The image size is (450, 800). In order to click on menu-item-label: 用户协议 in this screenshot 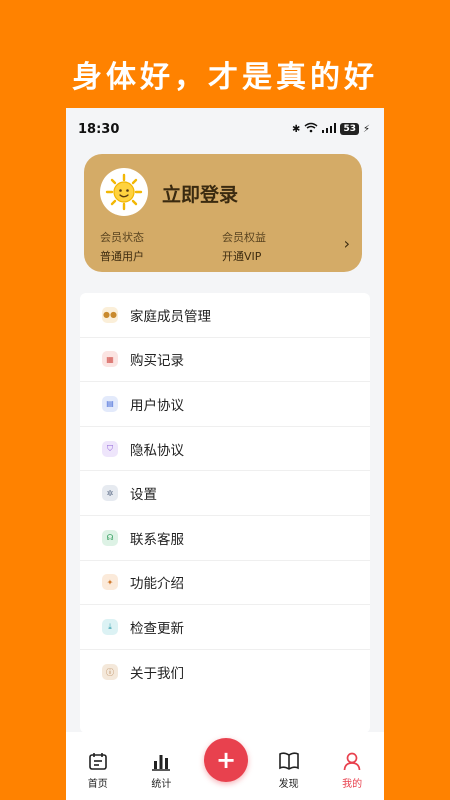, I will do `click(157, 405)`.